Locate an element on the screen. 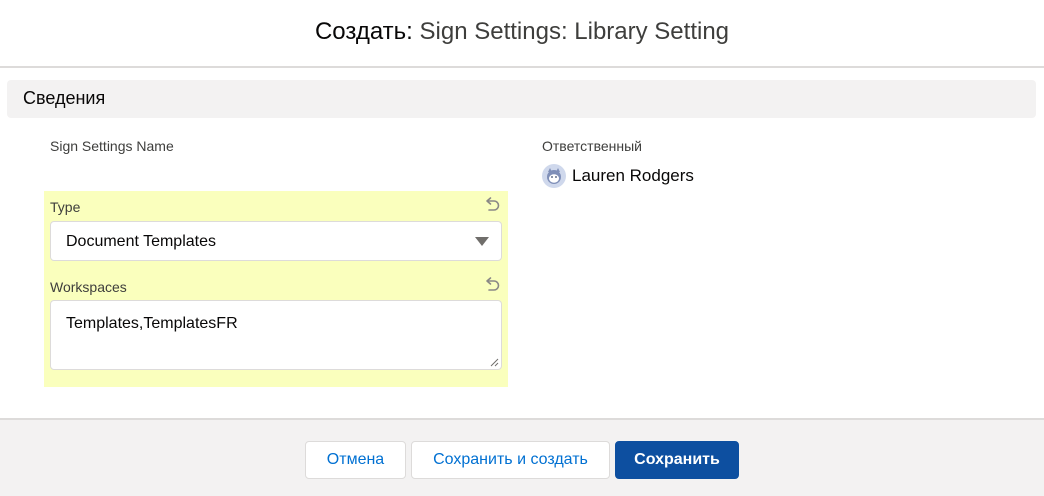 The height and width of the screenshot is (496, 1044). workspaces-textarea: Templates,TemplatesFR is located at coordinates (276, 335).